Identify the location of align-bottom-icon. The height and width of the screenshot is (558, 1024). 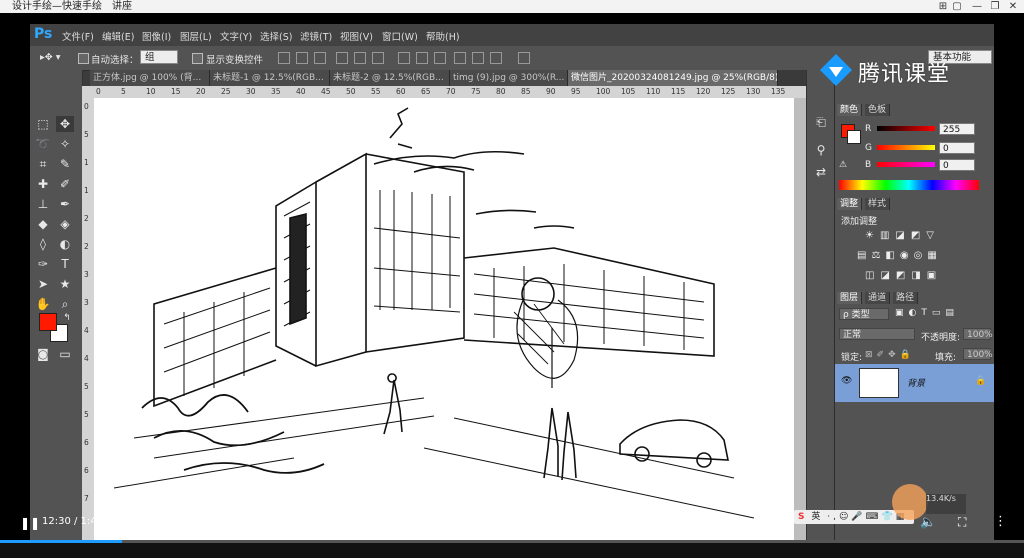
(320, 58).